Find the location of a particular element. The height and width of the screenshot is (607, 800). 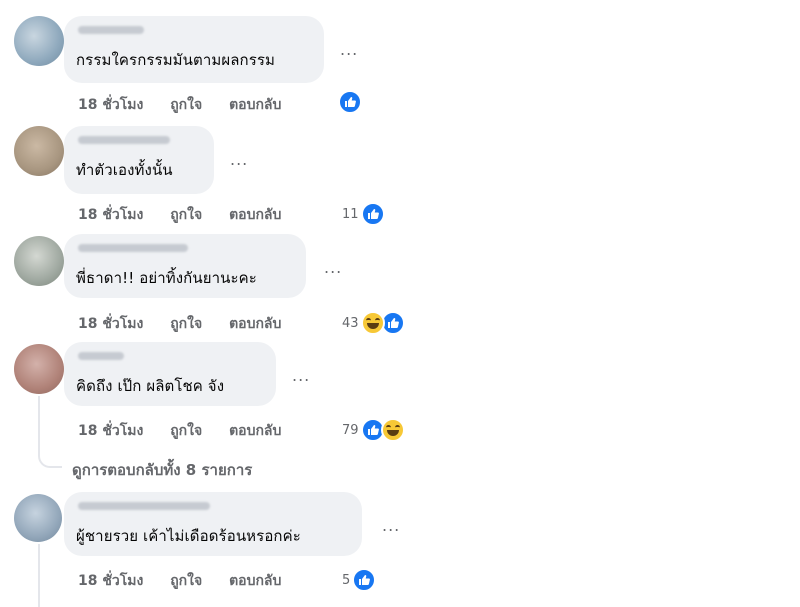

view-replies-link: ดูการตอบกลับทั้ง 8 รายการ is located at coordinates (162, 470).